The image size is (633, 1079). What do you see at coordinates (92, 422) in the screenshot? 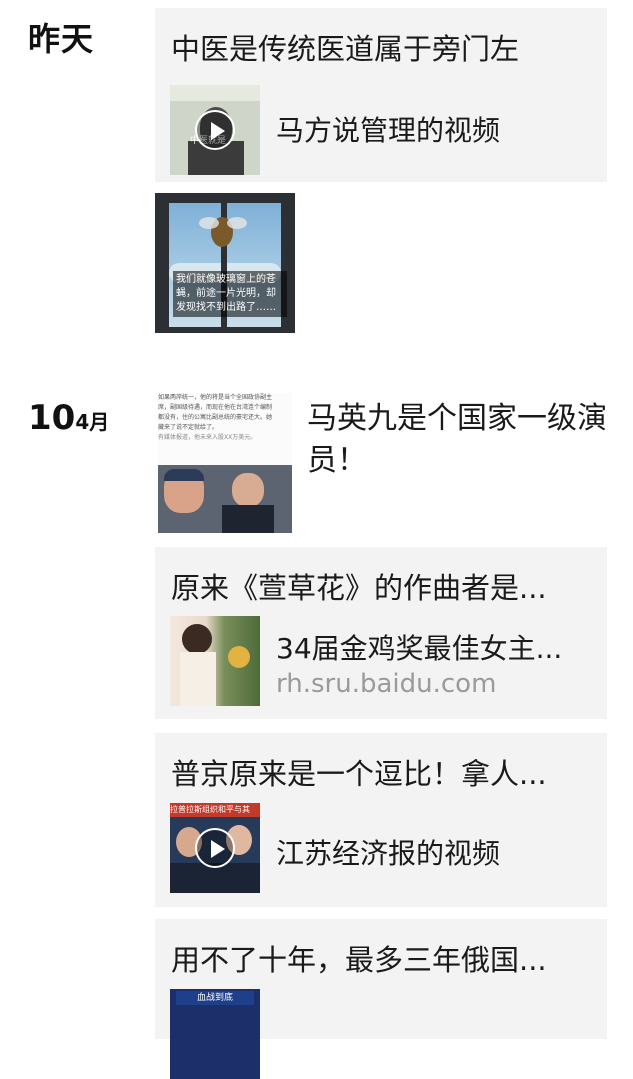
I see `date-month: 4月` at bounding box center [92, 422].